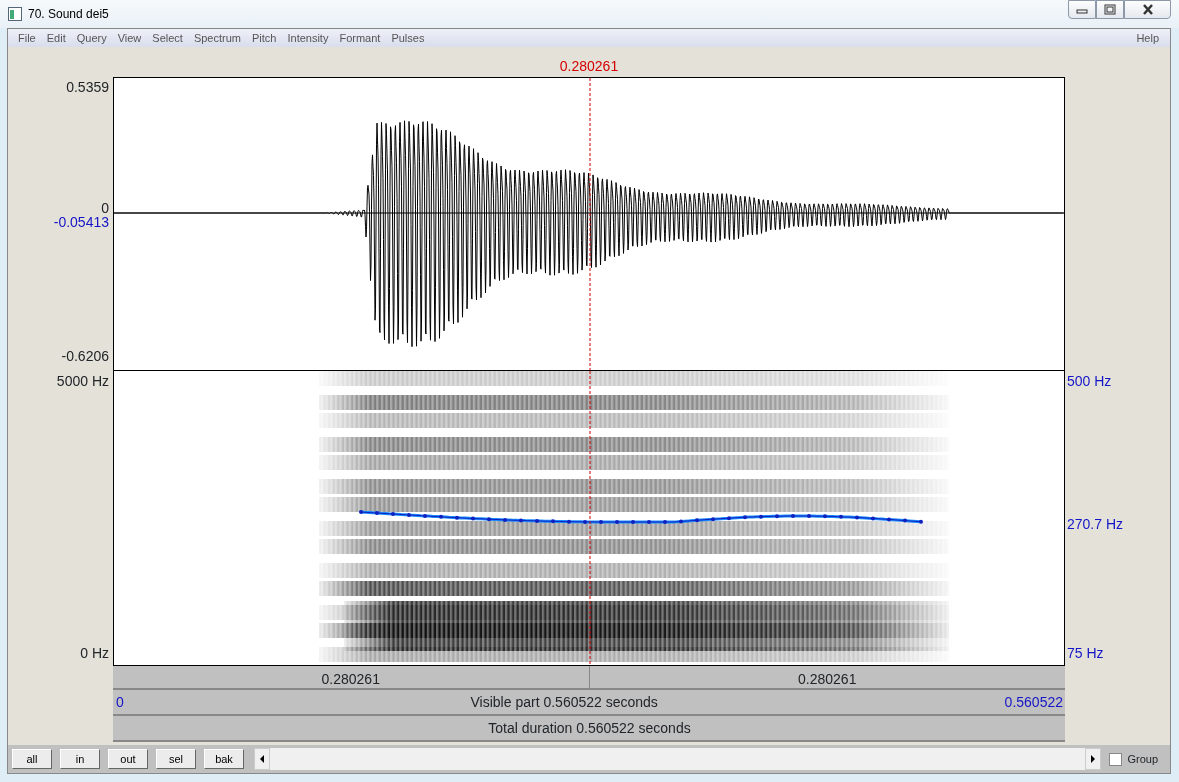 Image resolution: width=1179 pixels, height=782 pixels. What do you see at coordinates (130, 38) in the screenshot?
I see `menu-item: View` at bounding box center [130, 38].